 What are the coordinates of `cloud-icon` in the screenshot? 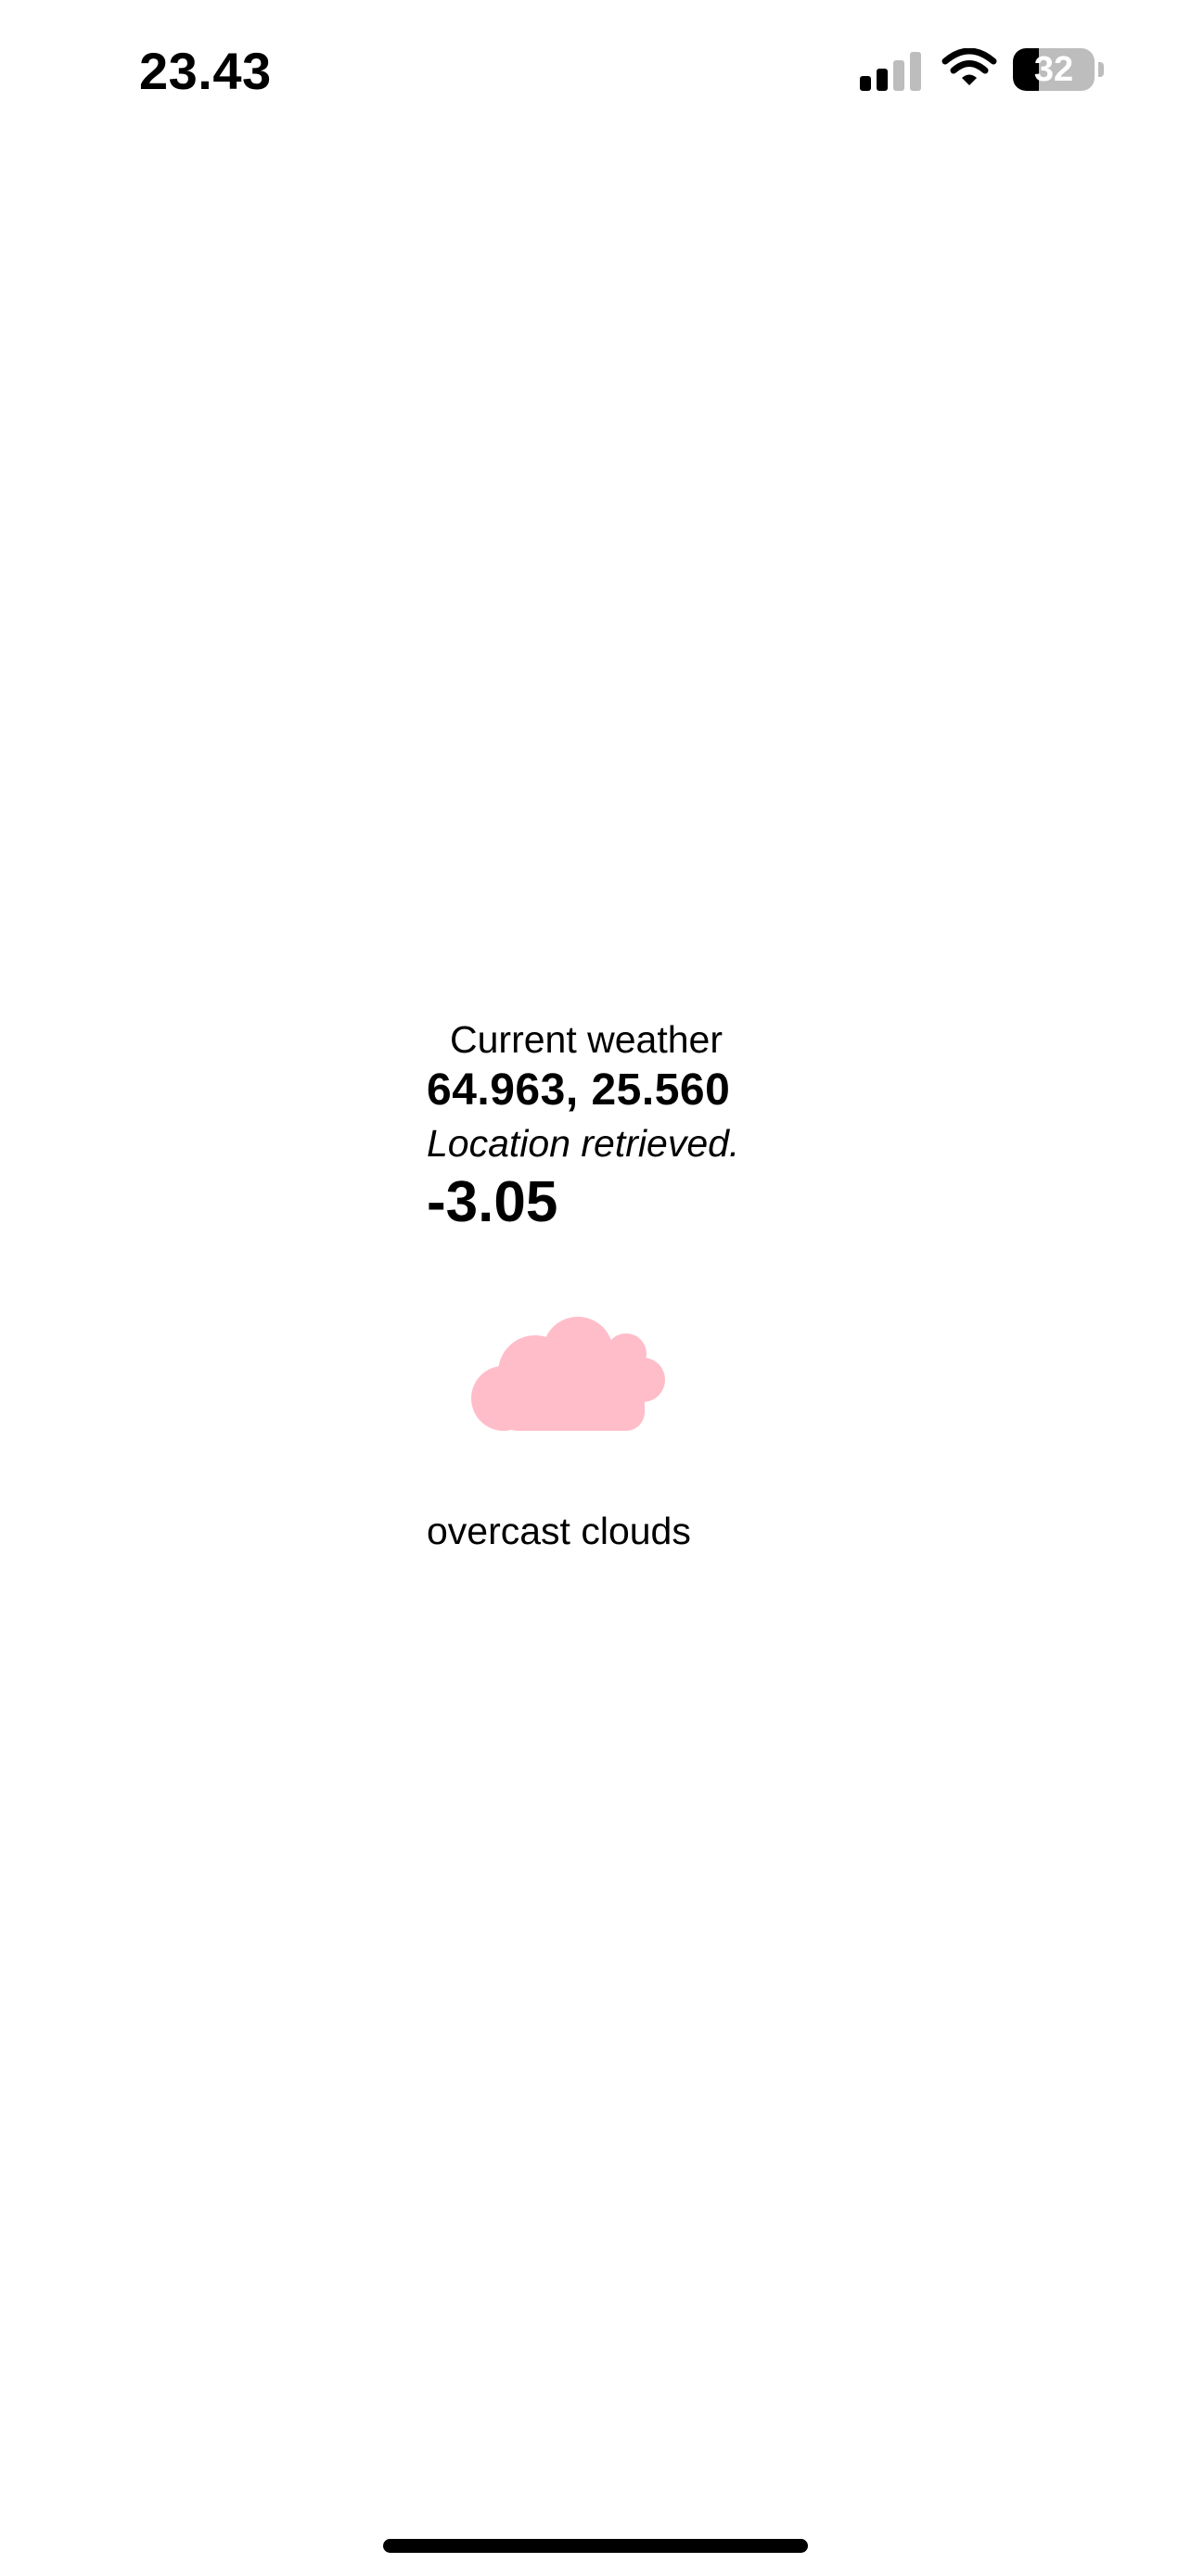 It's located at (568, 1374).